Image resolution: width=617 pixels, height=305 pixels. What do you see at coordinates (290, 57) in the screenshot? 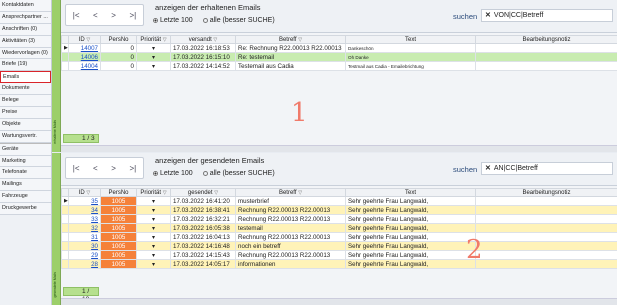
I see `cell-subject: Re: testemail` at bounding box center [290, 57].